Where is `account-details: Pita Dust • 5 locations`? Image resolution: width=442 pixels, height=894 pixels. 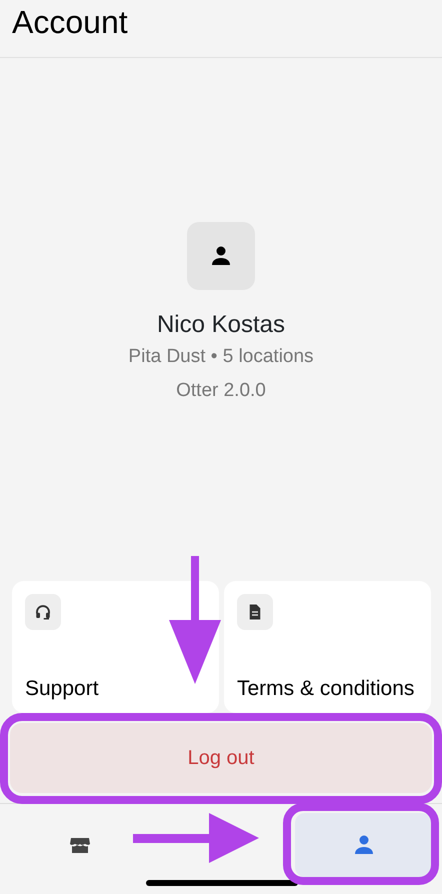 account-details: Pita Dust • 5 locations is located at coordinates (221, 357).